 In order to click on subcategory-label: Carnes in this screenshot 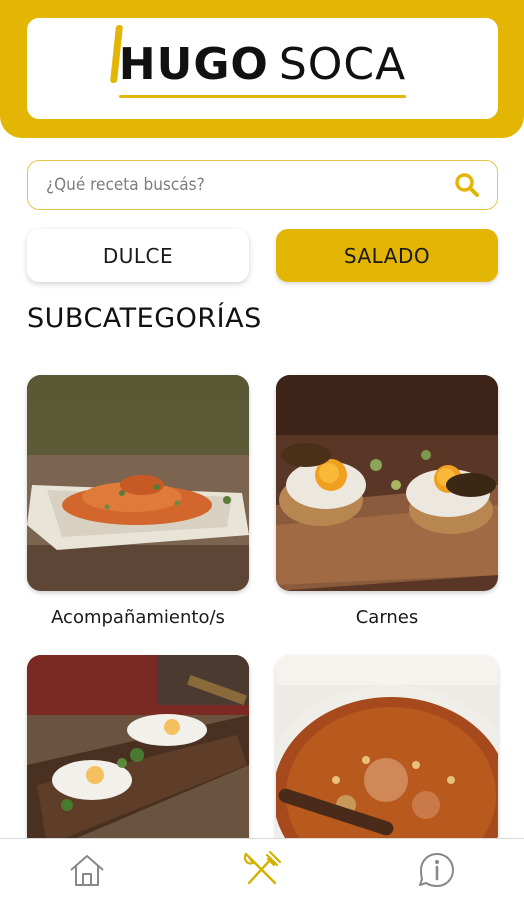, I will do `click(387, 617)`.